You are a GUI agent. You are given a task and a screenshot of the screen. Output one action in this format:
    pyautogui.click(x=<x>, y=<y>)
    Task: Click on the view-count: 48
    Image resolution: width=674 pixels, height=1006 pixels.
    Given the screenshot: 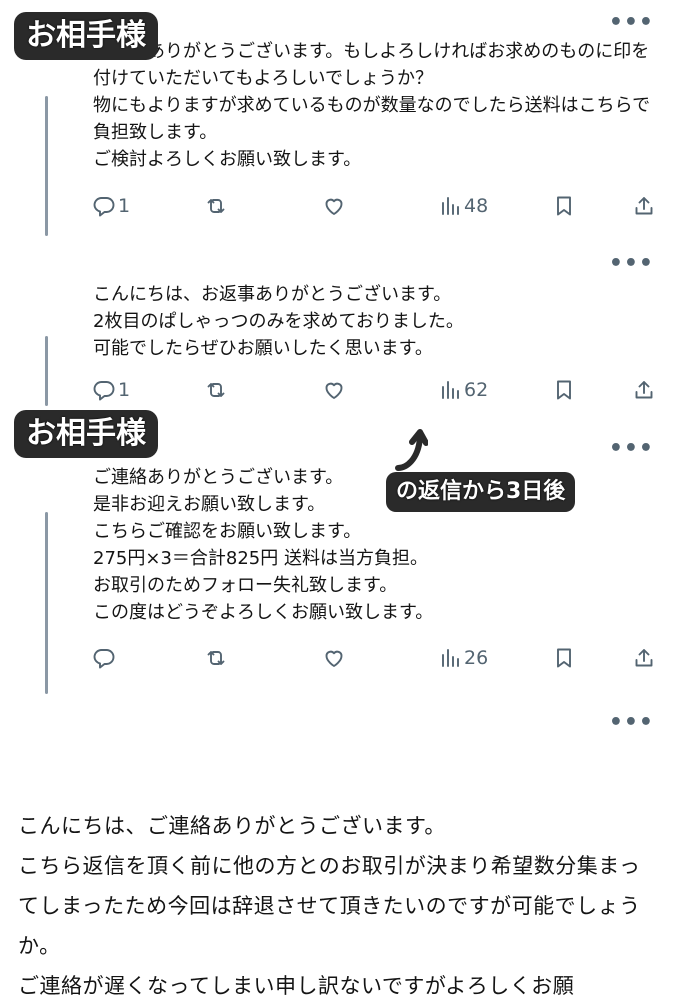 What is the action you would take?
    pyautogui.click(x=476, y=206)
    